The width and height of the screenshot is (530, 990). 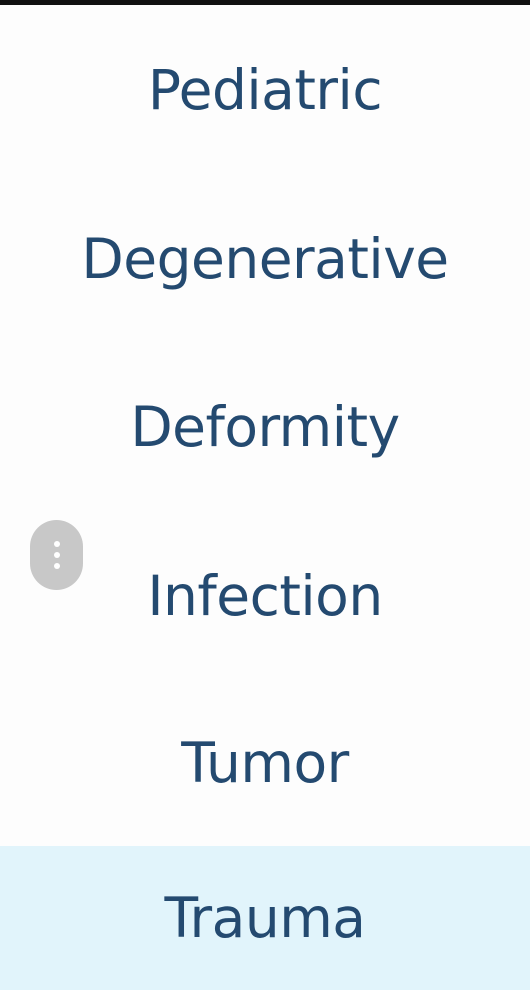 I want to click on menu-item-label: Tumor, so click(x=265, y=763).